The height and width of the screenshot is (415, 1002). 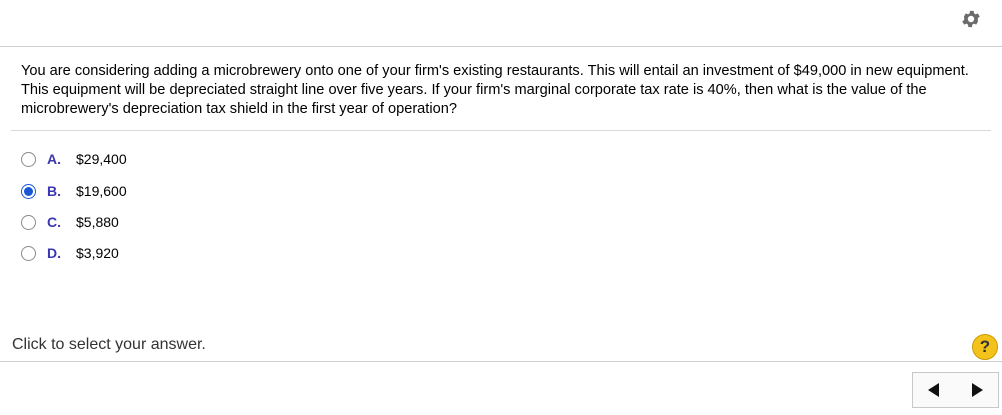 I want to click on option-b: B. $19,600, so click(x=121, y=191).